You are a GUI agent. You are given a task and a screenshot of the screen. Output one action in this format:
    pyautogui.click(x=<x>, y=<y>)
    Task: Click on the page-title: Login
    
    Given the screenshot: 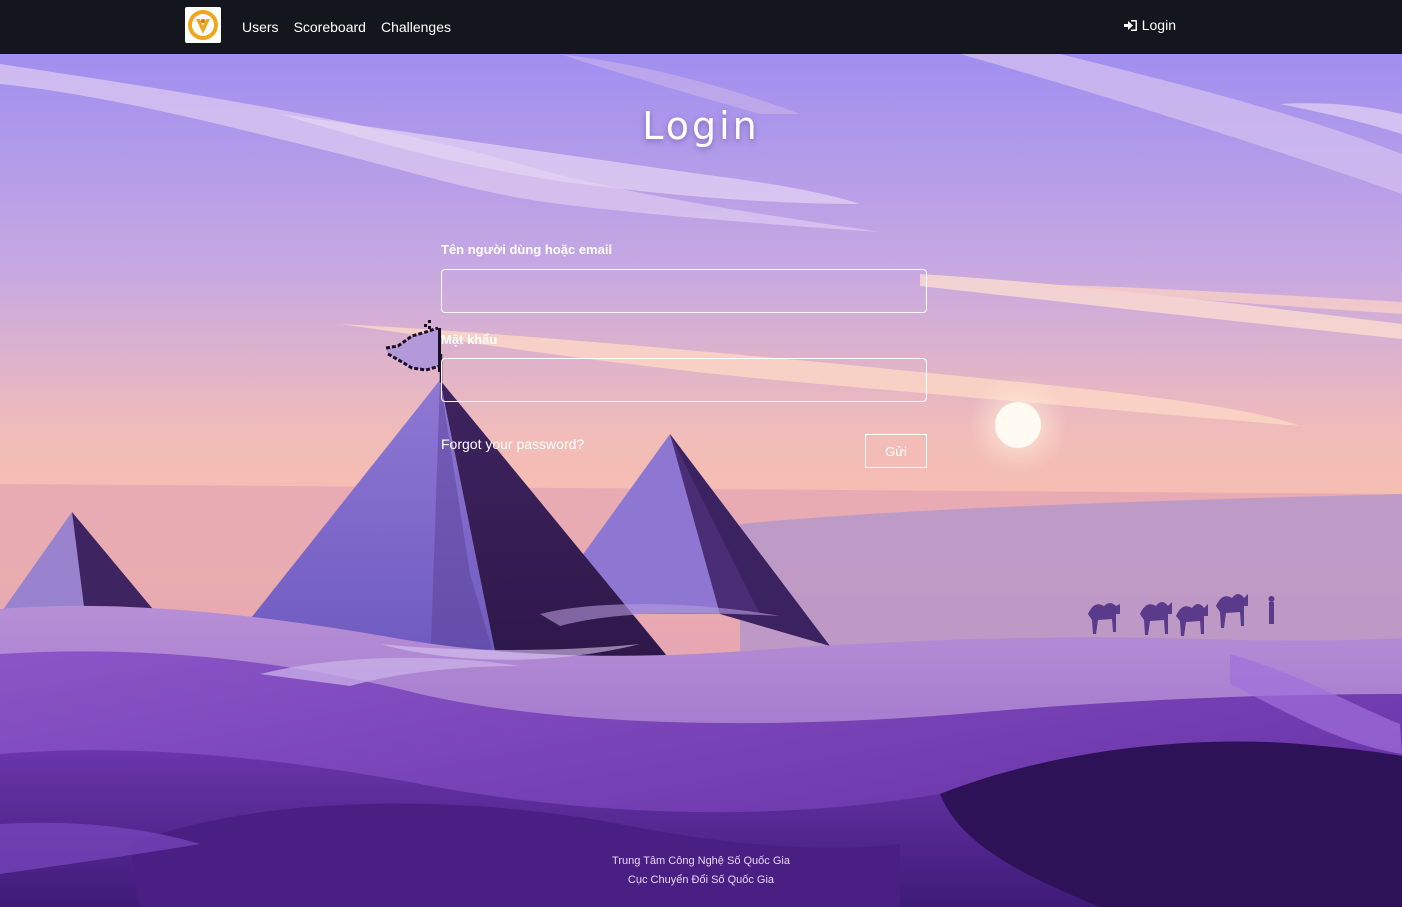 What is the action you would take?
    pyautogui.click(x=701, y=126)
    